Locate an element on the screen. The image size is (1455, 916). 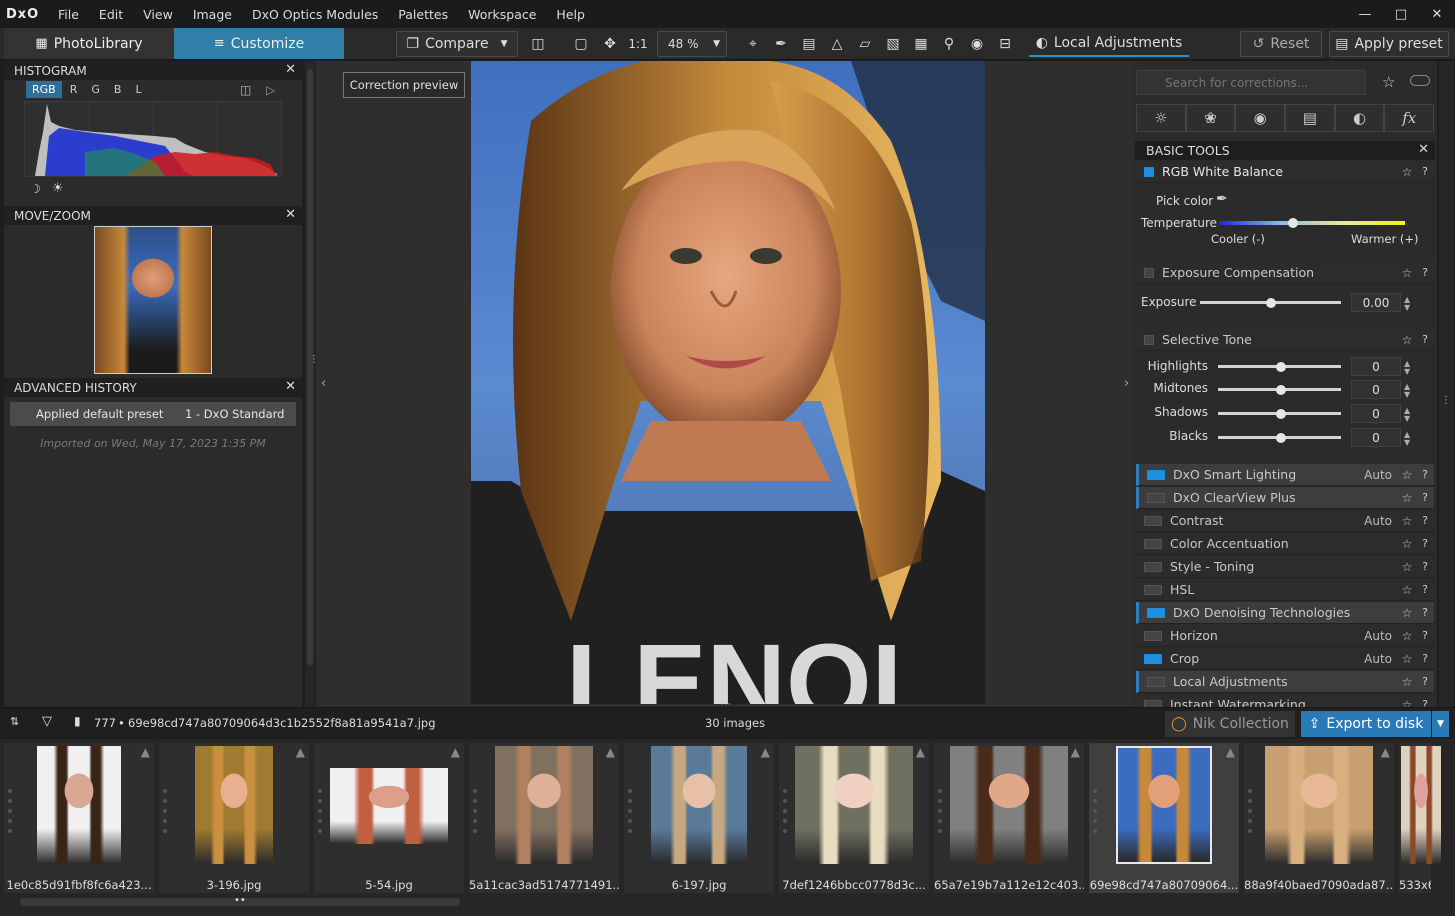
perspective-tool-button: △ is located at coordinates (837, 44).